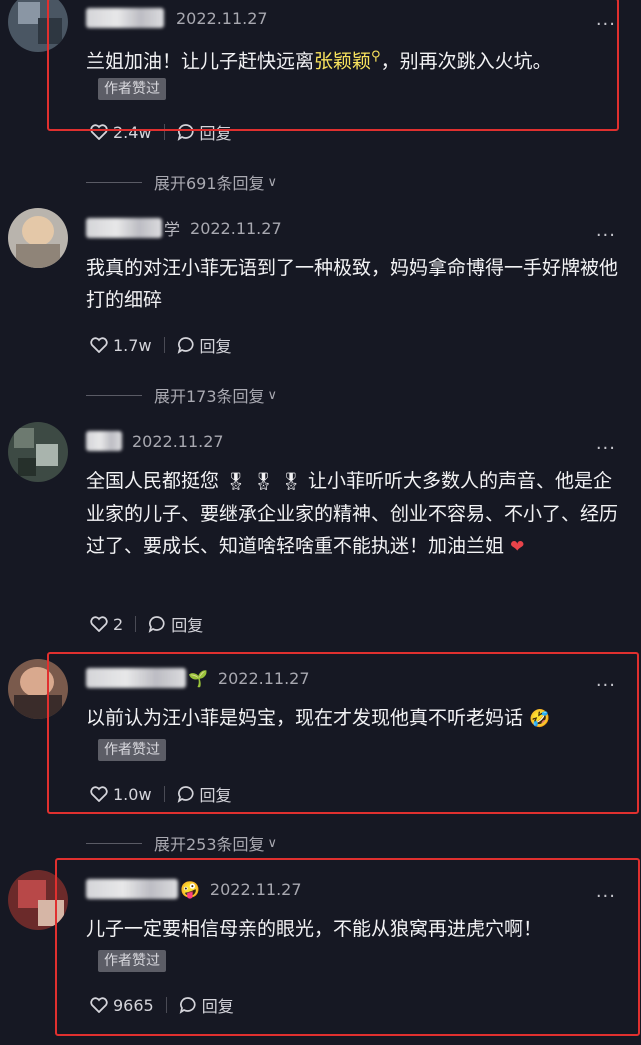  I want to click on username-suffix: 学, so click(172, 229).